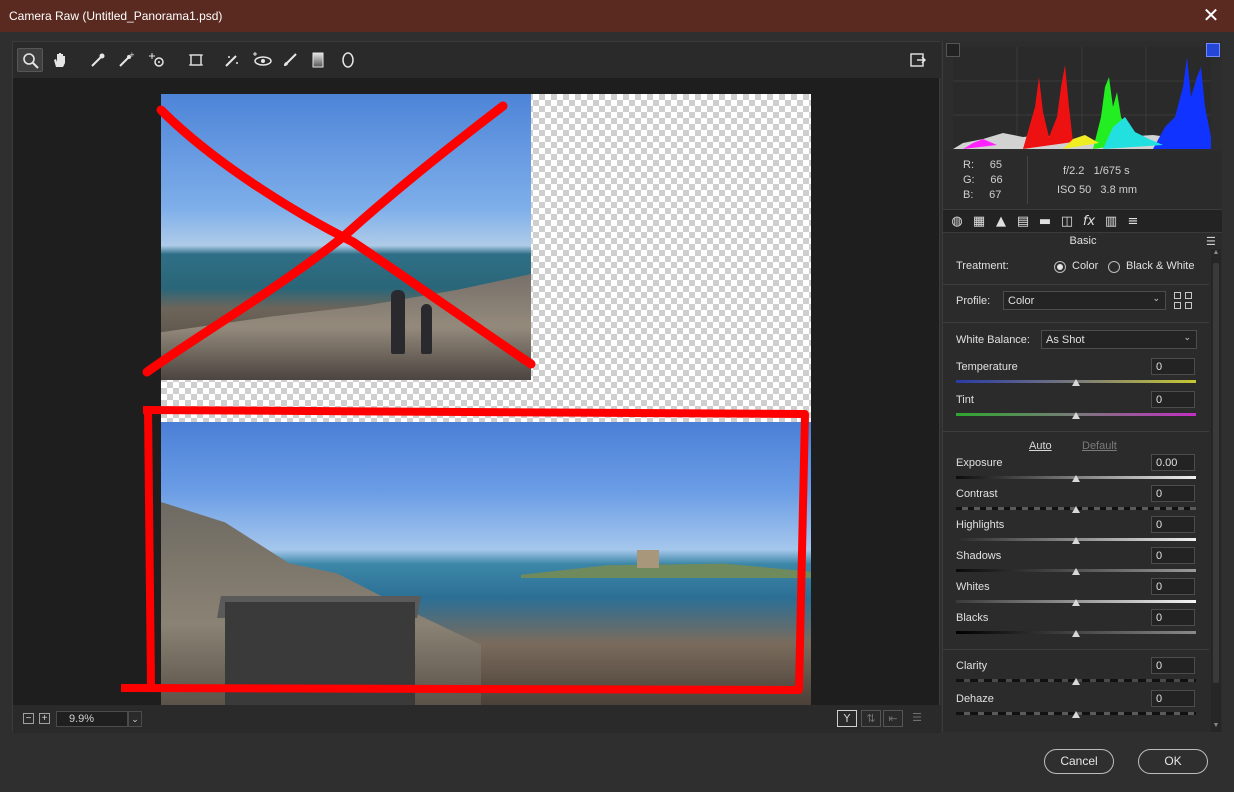 The height and width of the screenshot is (792, 1234). Describe the element at coordinates (968, 165) in the screenshot. I see `r-label: R:` at that location.